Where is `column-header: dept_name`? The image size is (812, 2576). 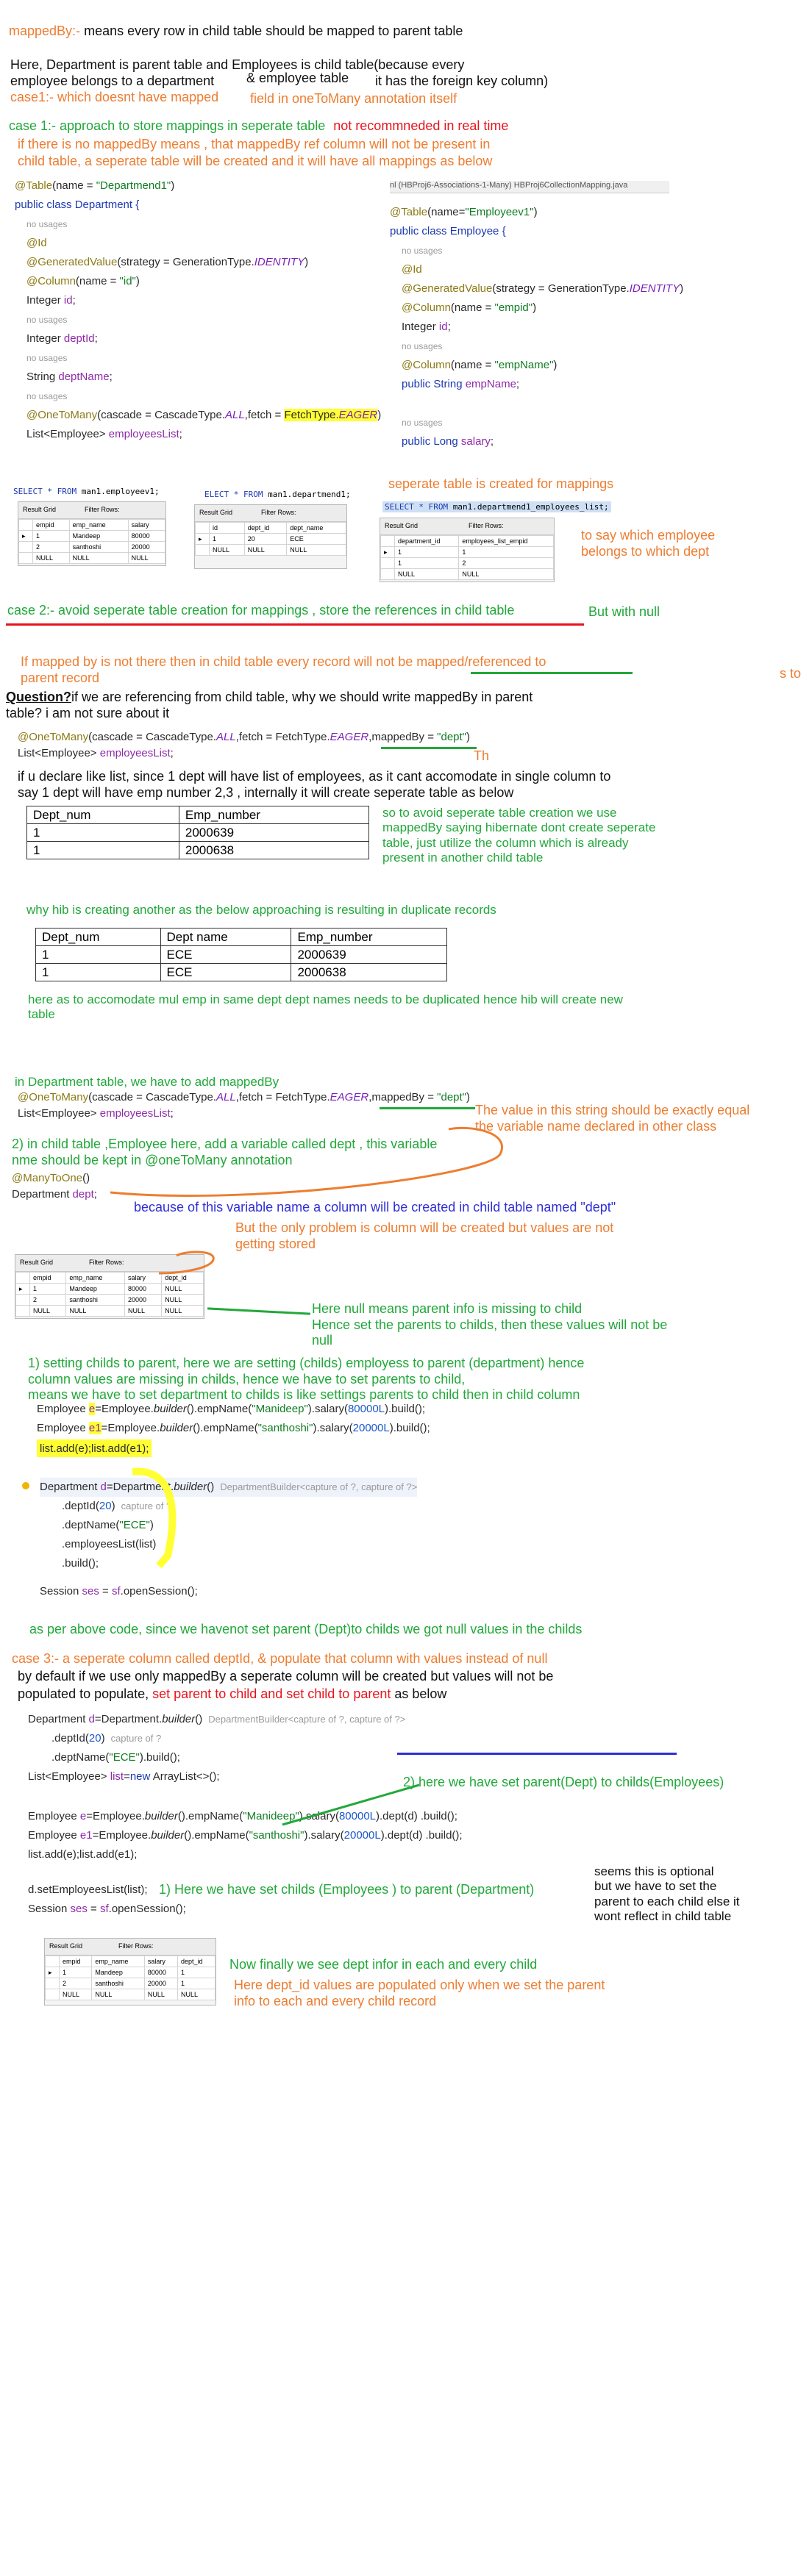
column-header: dept_name is located at coordinates (316, 528).